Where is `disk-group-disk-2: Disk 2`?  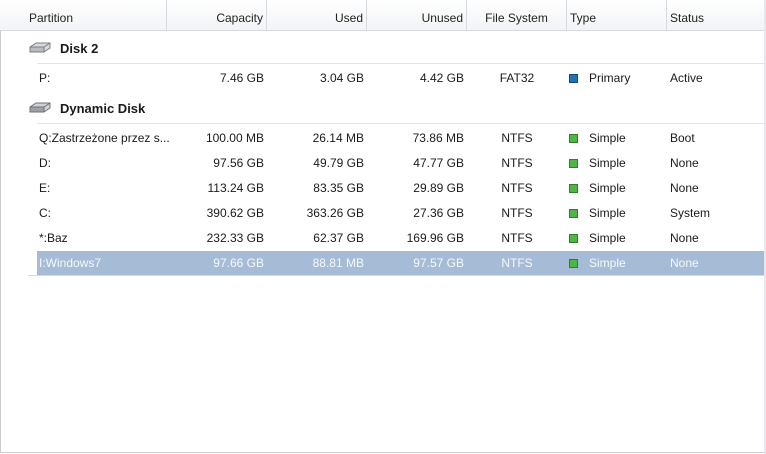 disk-group-disk-2: Disk 2 is located at coordinates (63, 48).